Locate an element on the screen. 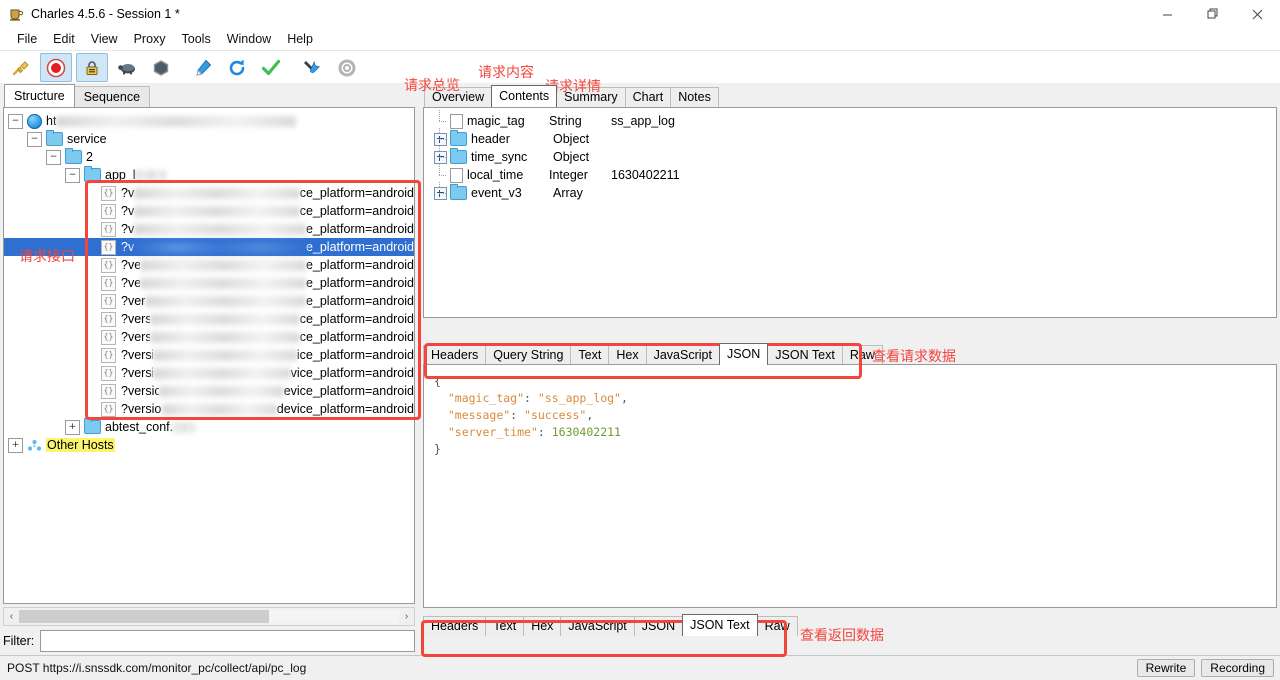 The height and width of the screenshot is (680, 1280). menu-file: File is located at coordinates (27, 39).